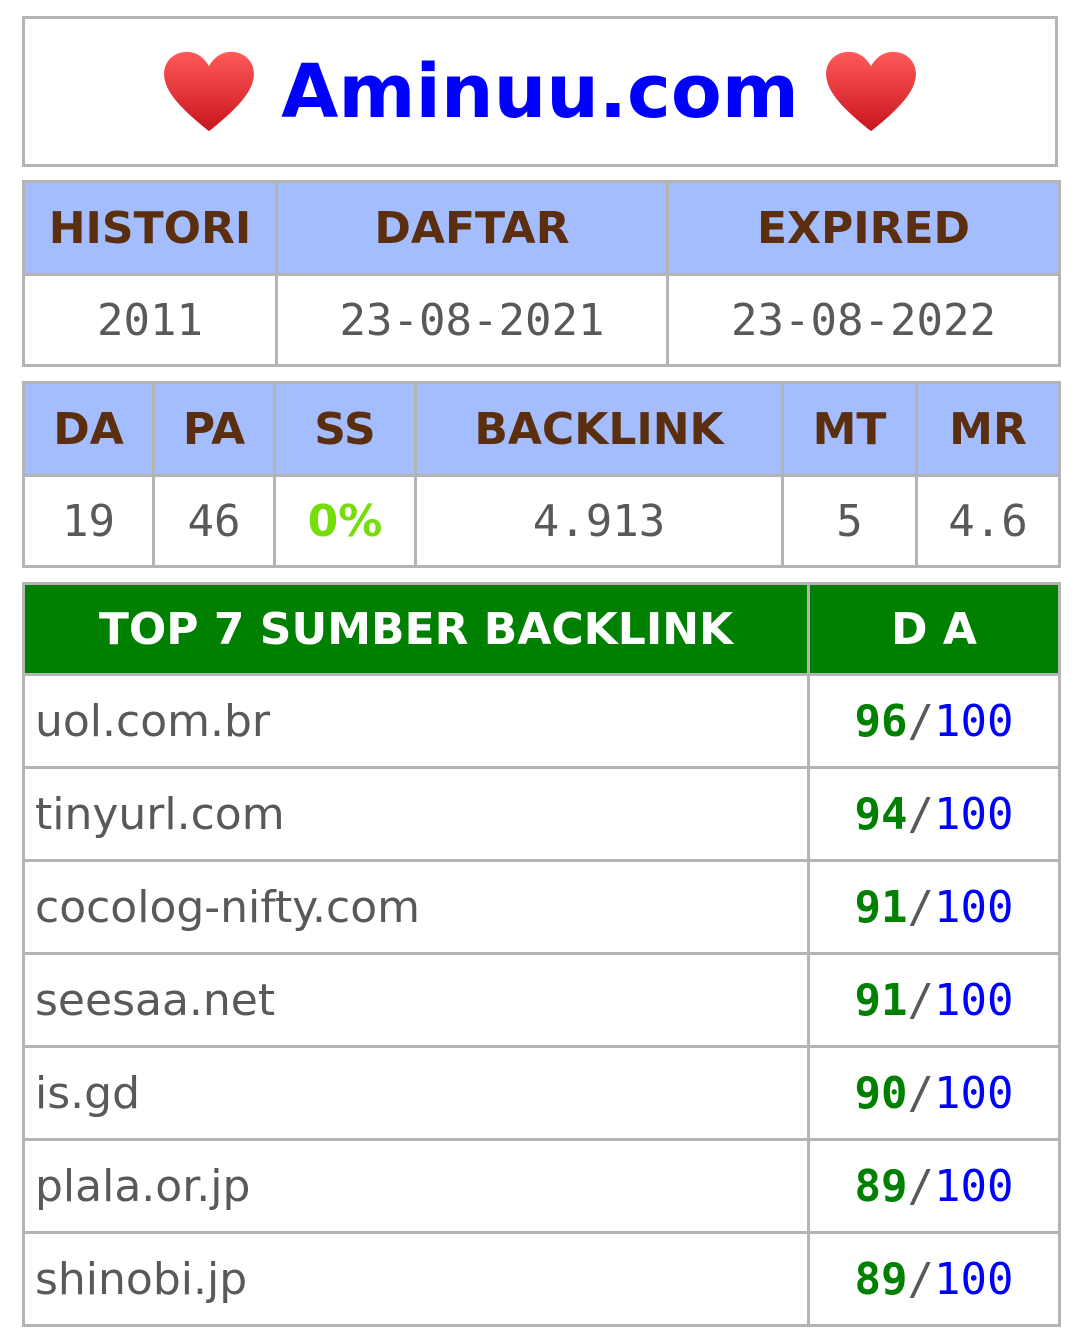 This screenshot has width=1080, height=1341. What do you see at coordinates (870, 91) in the screenshot?
I see `heart-icon-right` at bounding box center [870, 91].